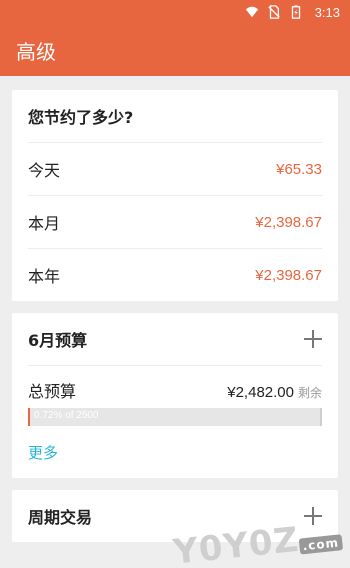  What do you see at coordinates (273, 12) in the screenshot?
I see `no-sim-icon` at bounding box center [273, 12].